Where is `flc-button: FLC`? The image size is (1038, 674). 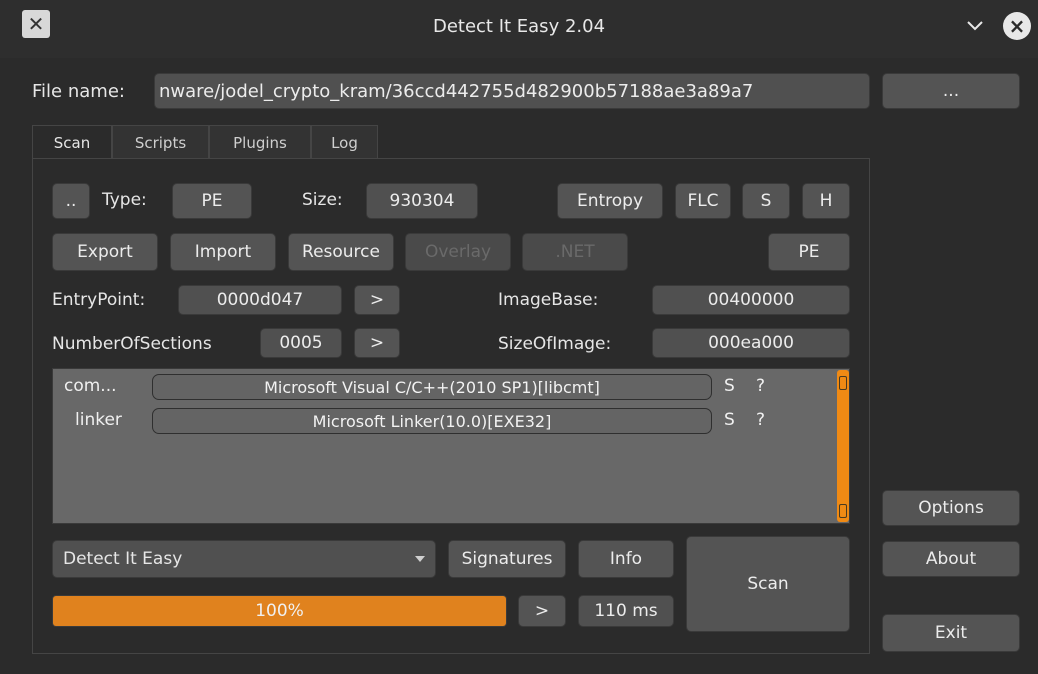
flc-button: FLC is located at coordinates (703, 201).